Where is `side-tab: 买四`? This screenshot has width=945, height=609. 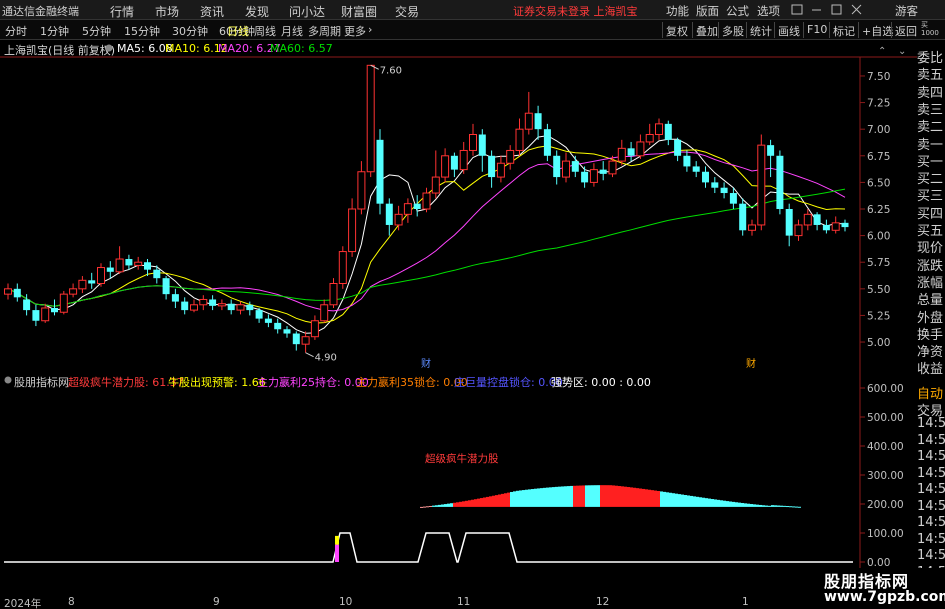 side-tab: 买四 is located at coordinates (931, 212).